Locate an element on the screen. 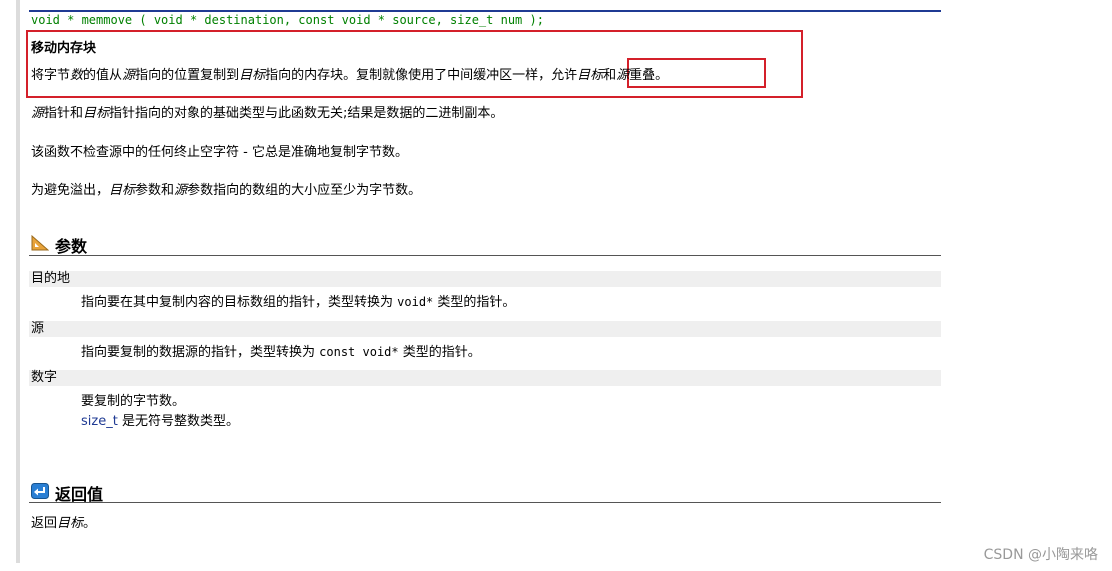  param-desc-source: 指向要复制的数据源的指针，类型转换为 const void* 类型的指针。 is located at coordinates (281, 352).